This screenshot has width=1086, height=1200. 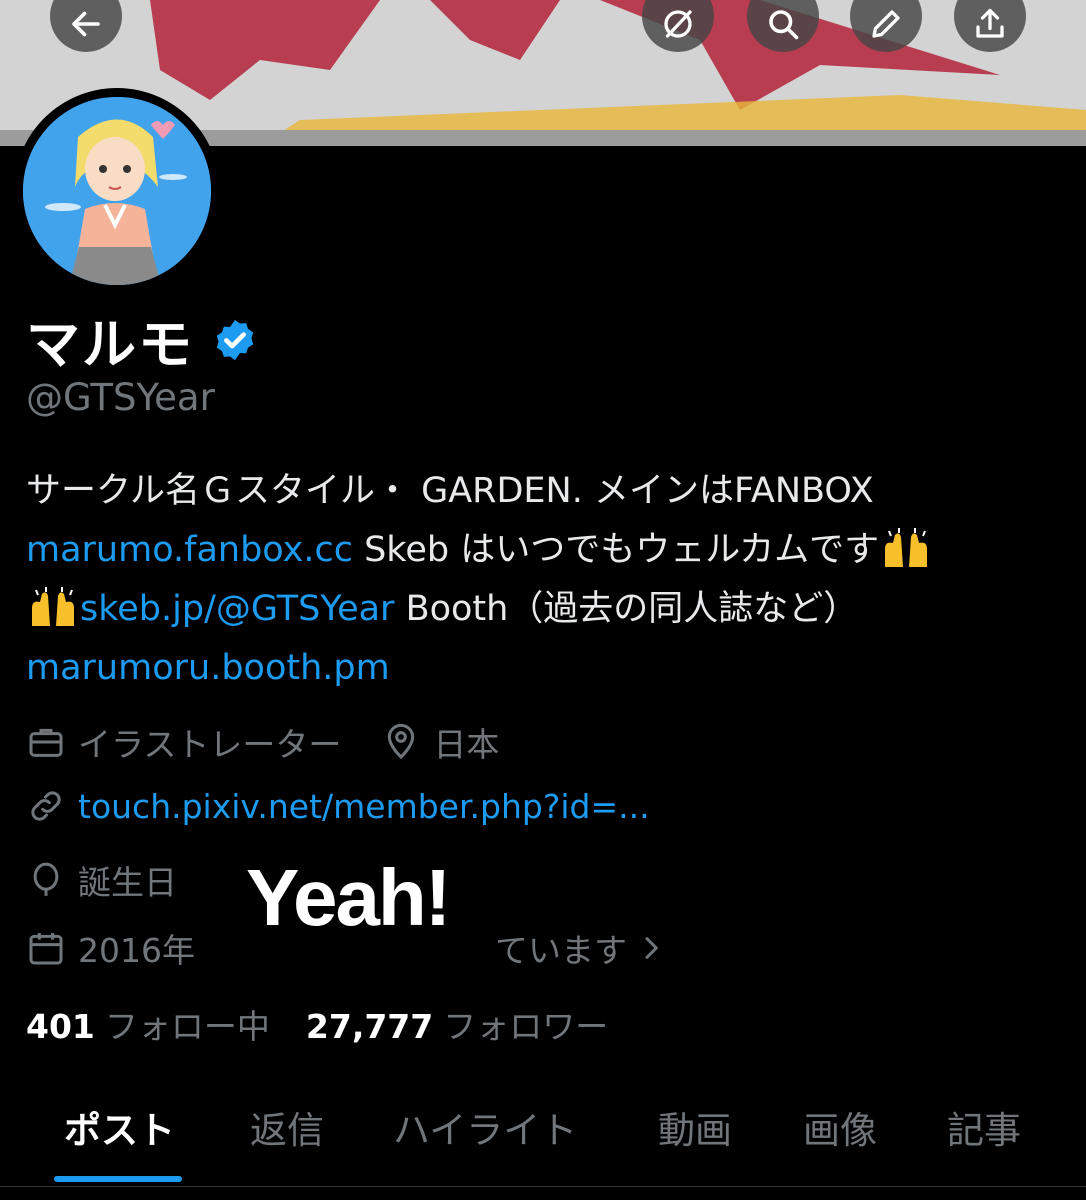 I want to click on edit-icon, so click(x=886, y=24).